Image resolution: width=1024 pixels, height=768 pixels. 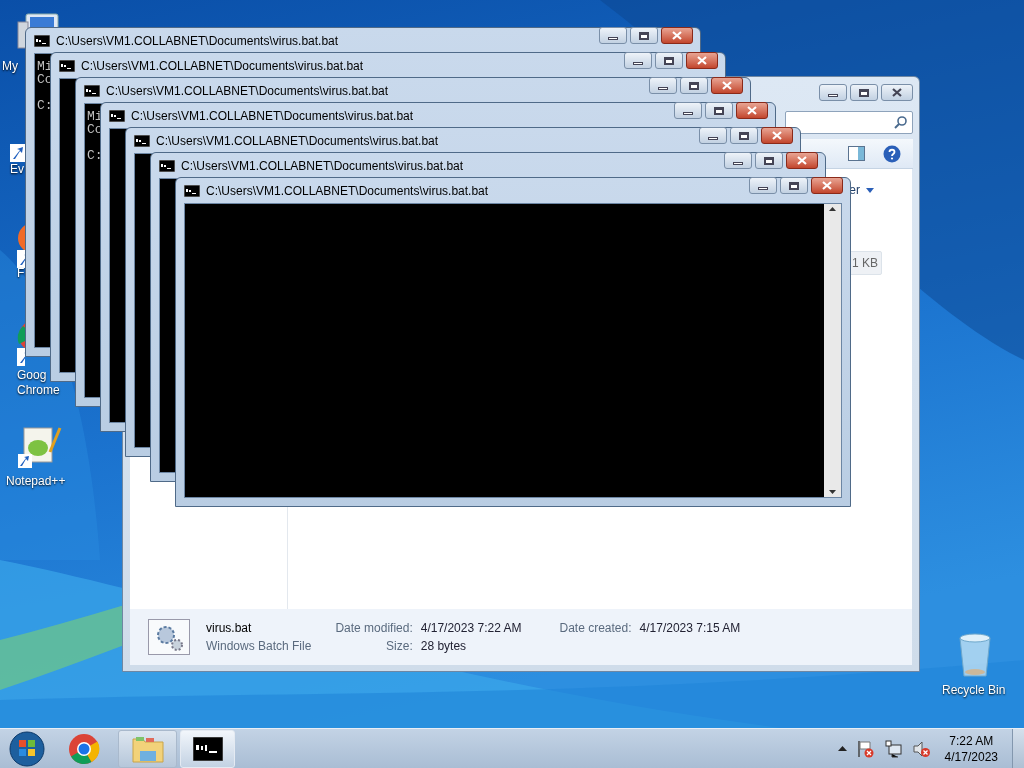 I want to click on desktop-icon-label: F, so click(x=21, y=273).